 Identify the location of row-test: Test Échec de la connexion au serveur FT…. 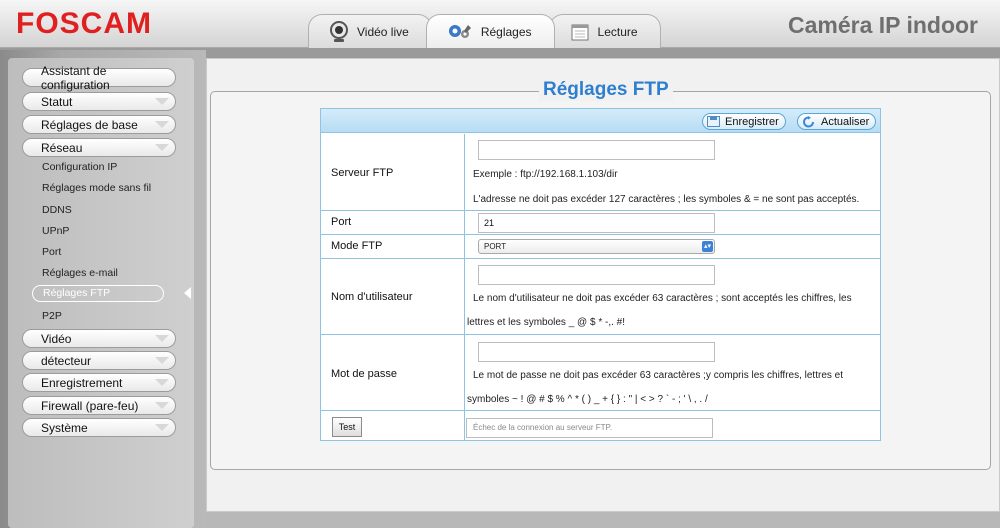
(600, 426).